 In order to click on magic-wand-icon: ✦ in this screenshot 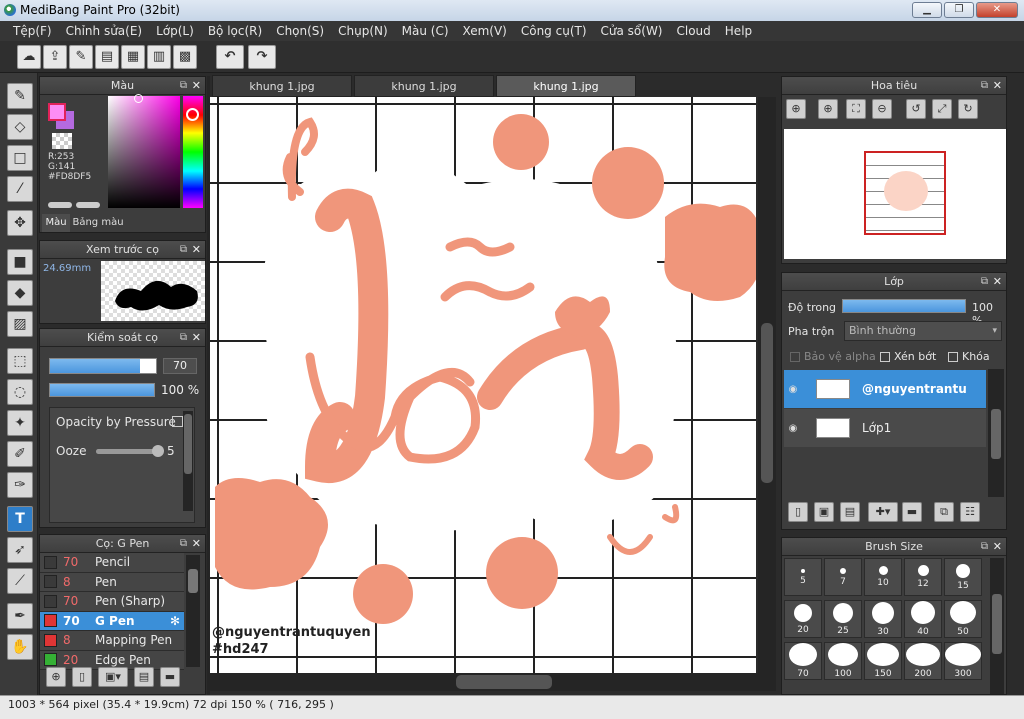, I will do `click(20, 423)`.